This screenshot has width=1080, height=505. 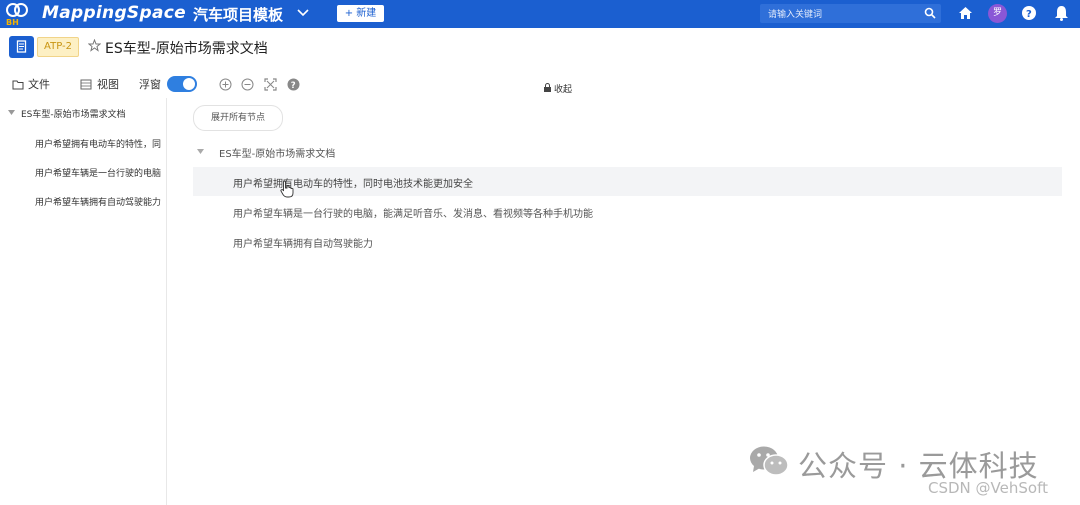 I want to click on zoom-in-icon, so click(x=225, y=84).